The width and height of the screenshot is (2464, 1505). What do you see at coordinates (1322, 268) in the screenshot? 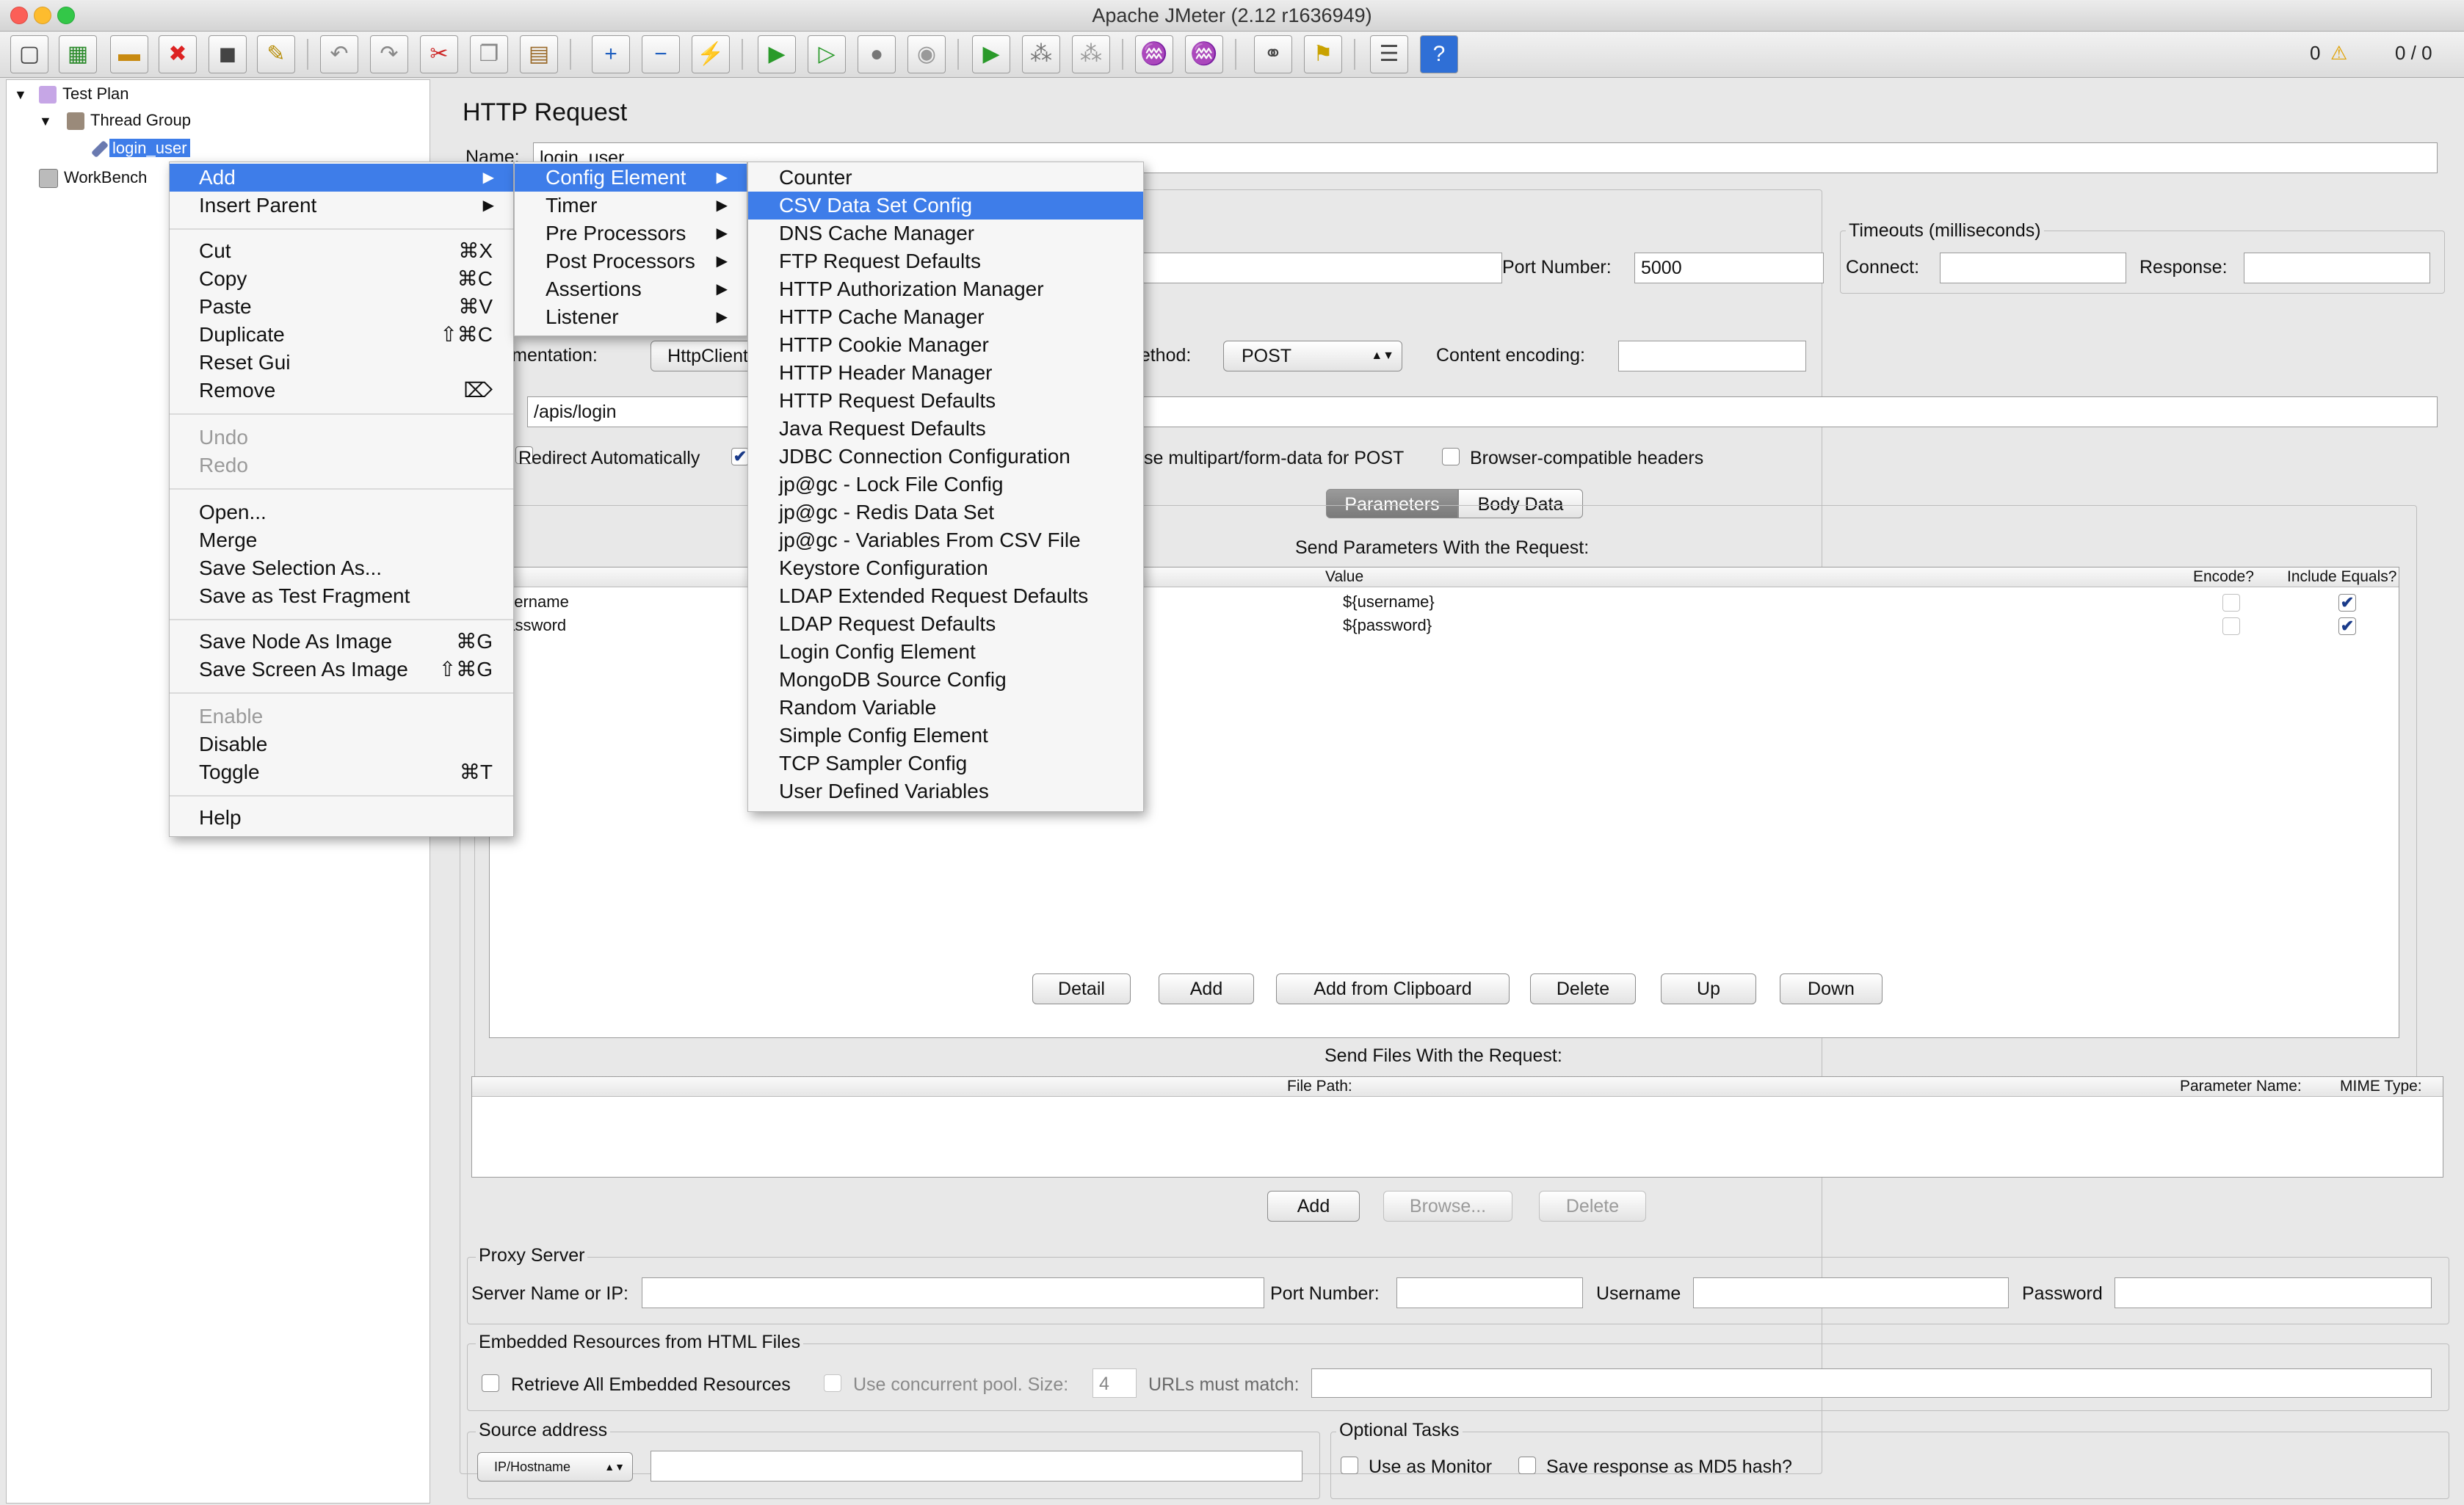
I see `server-name-field` at bounding box center [1322, 268].